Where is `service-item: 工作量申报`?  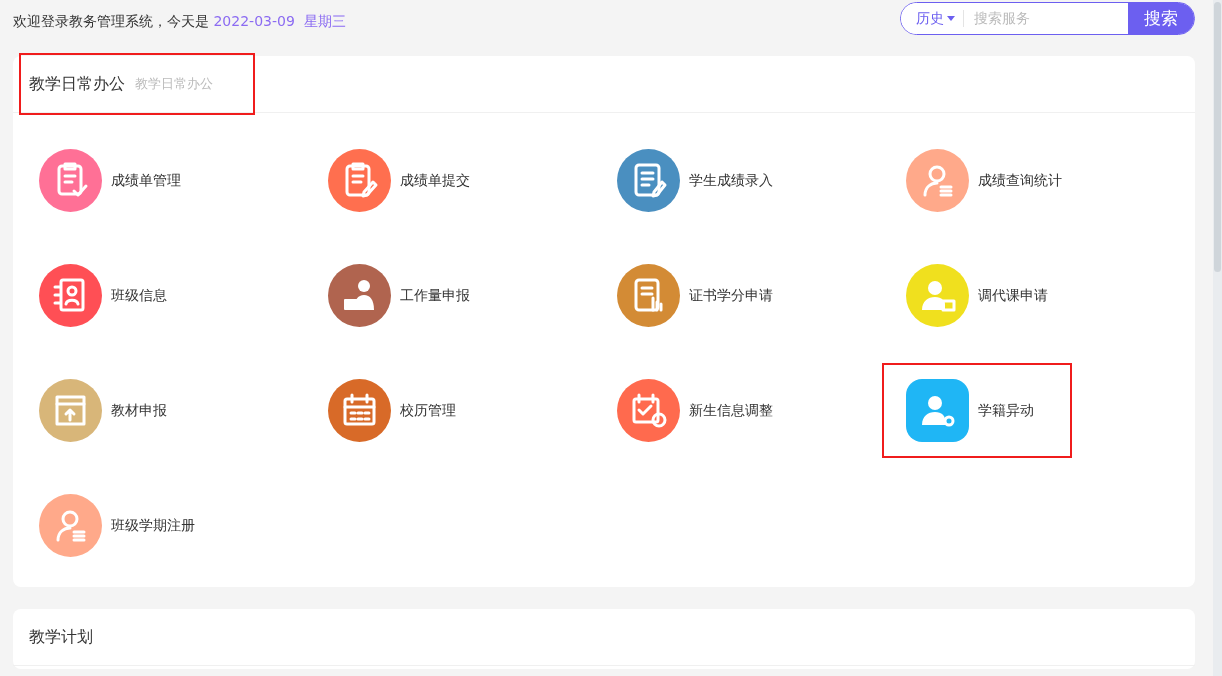 service-item: 工作量申报 is located at coordinates (421, 295).